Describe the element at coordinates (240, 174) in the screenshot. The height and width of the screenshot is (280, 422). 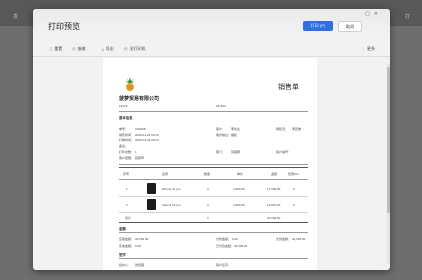
I see `table-header-price: 单价` at that location.